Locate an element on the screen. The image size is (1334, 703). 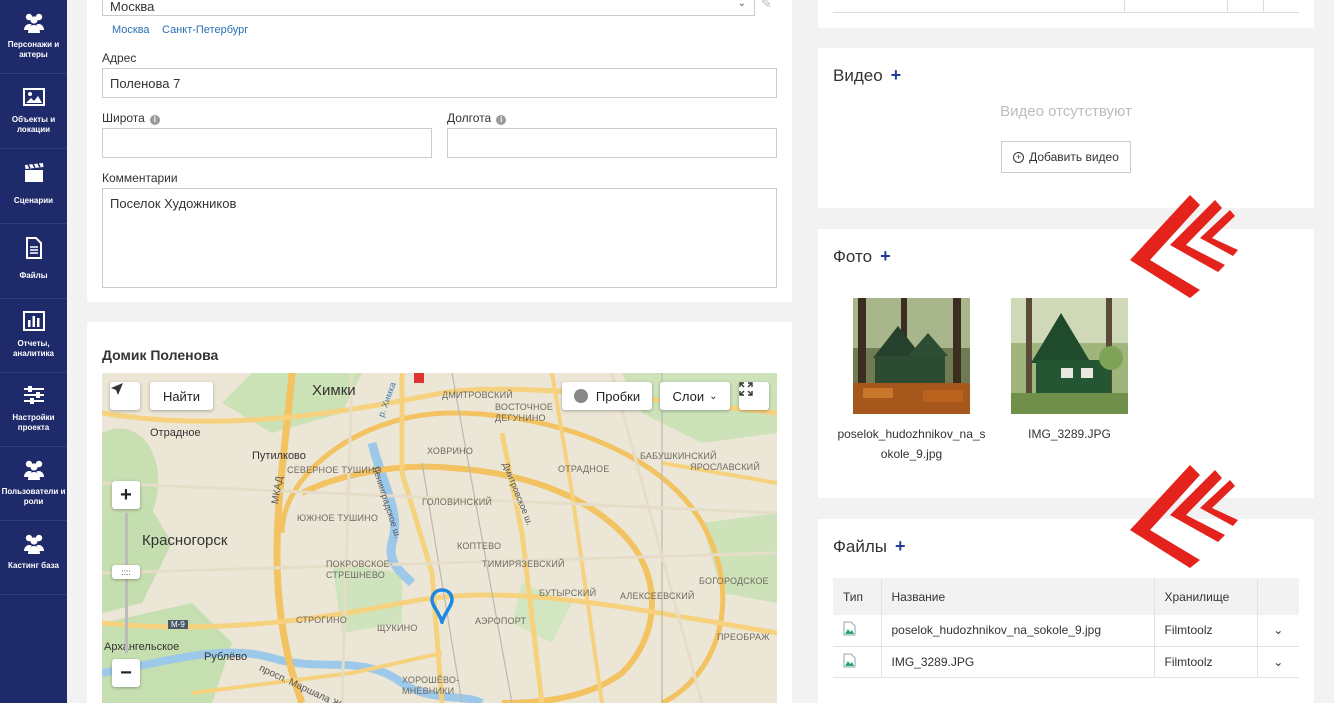
users-icon is located at coordinates (33, 470).